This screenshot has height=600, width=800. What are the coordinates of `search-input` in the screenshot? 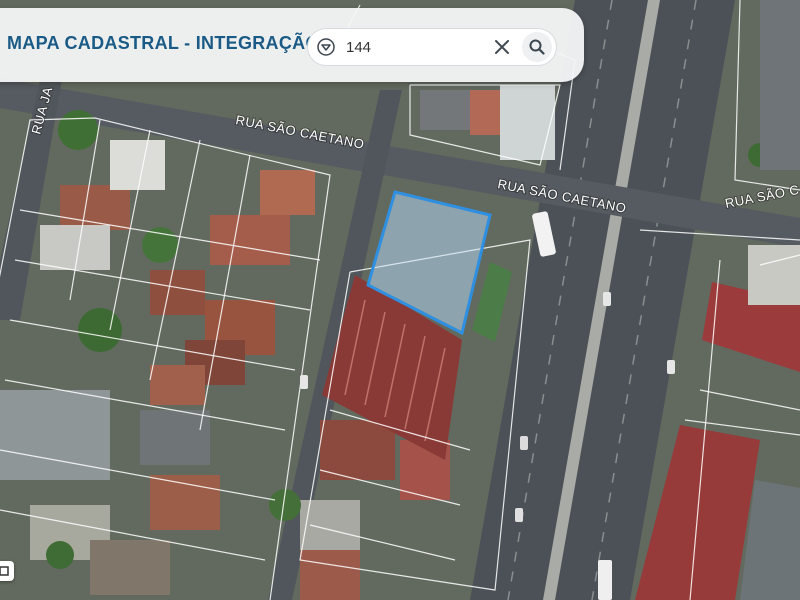 It's located at (411, 47).